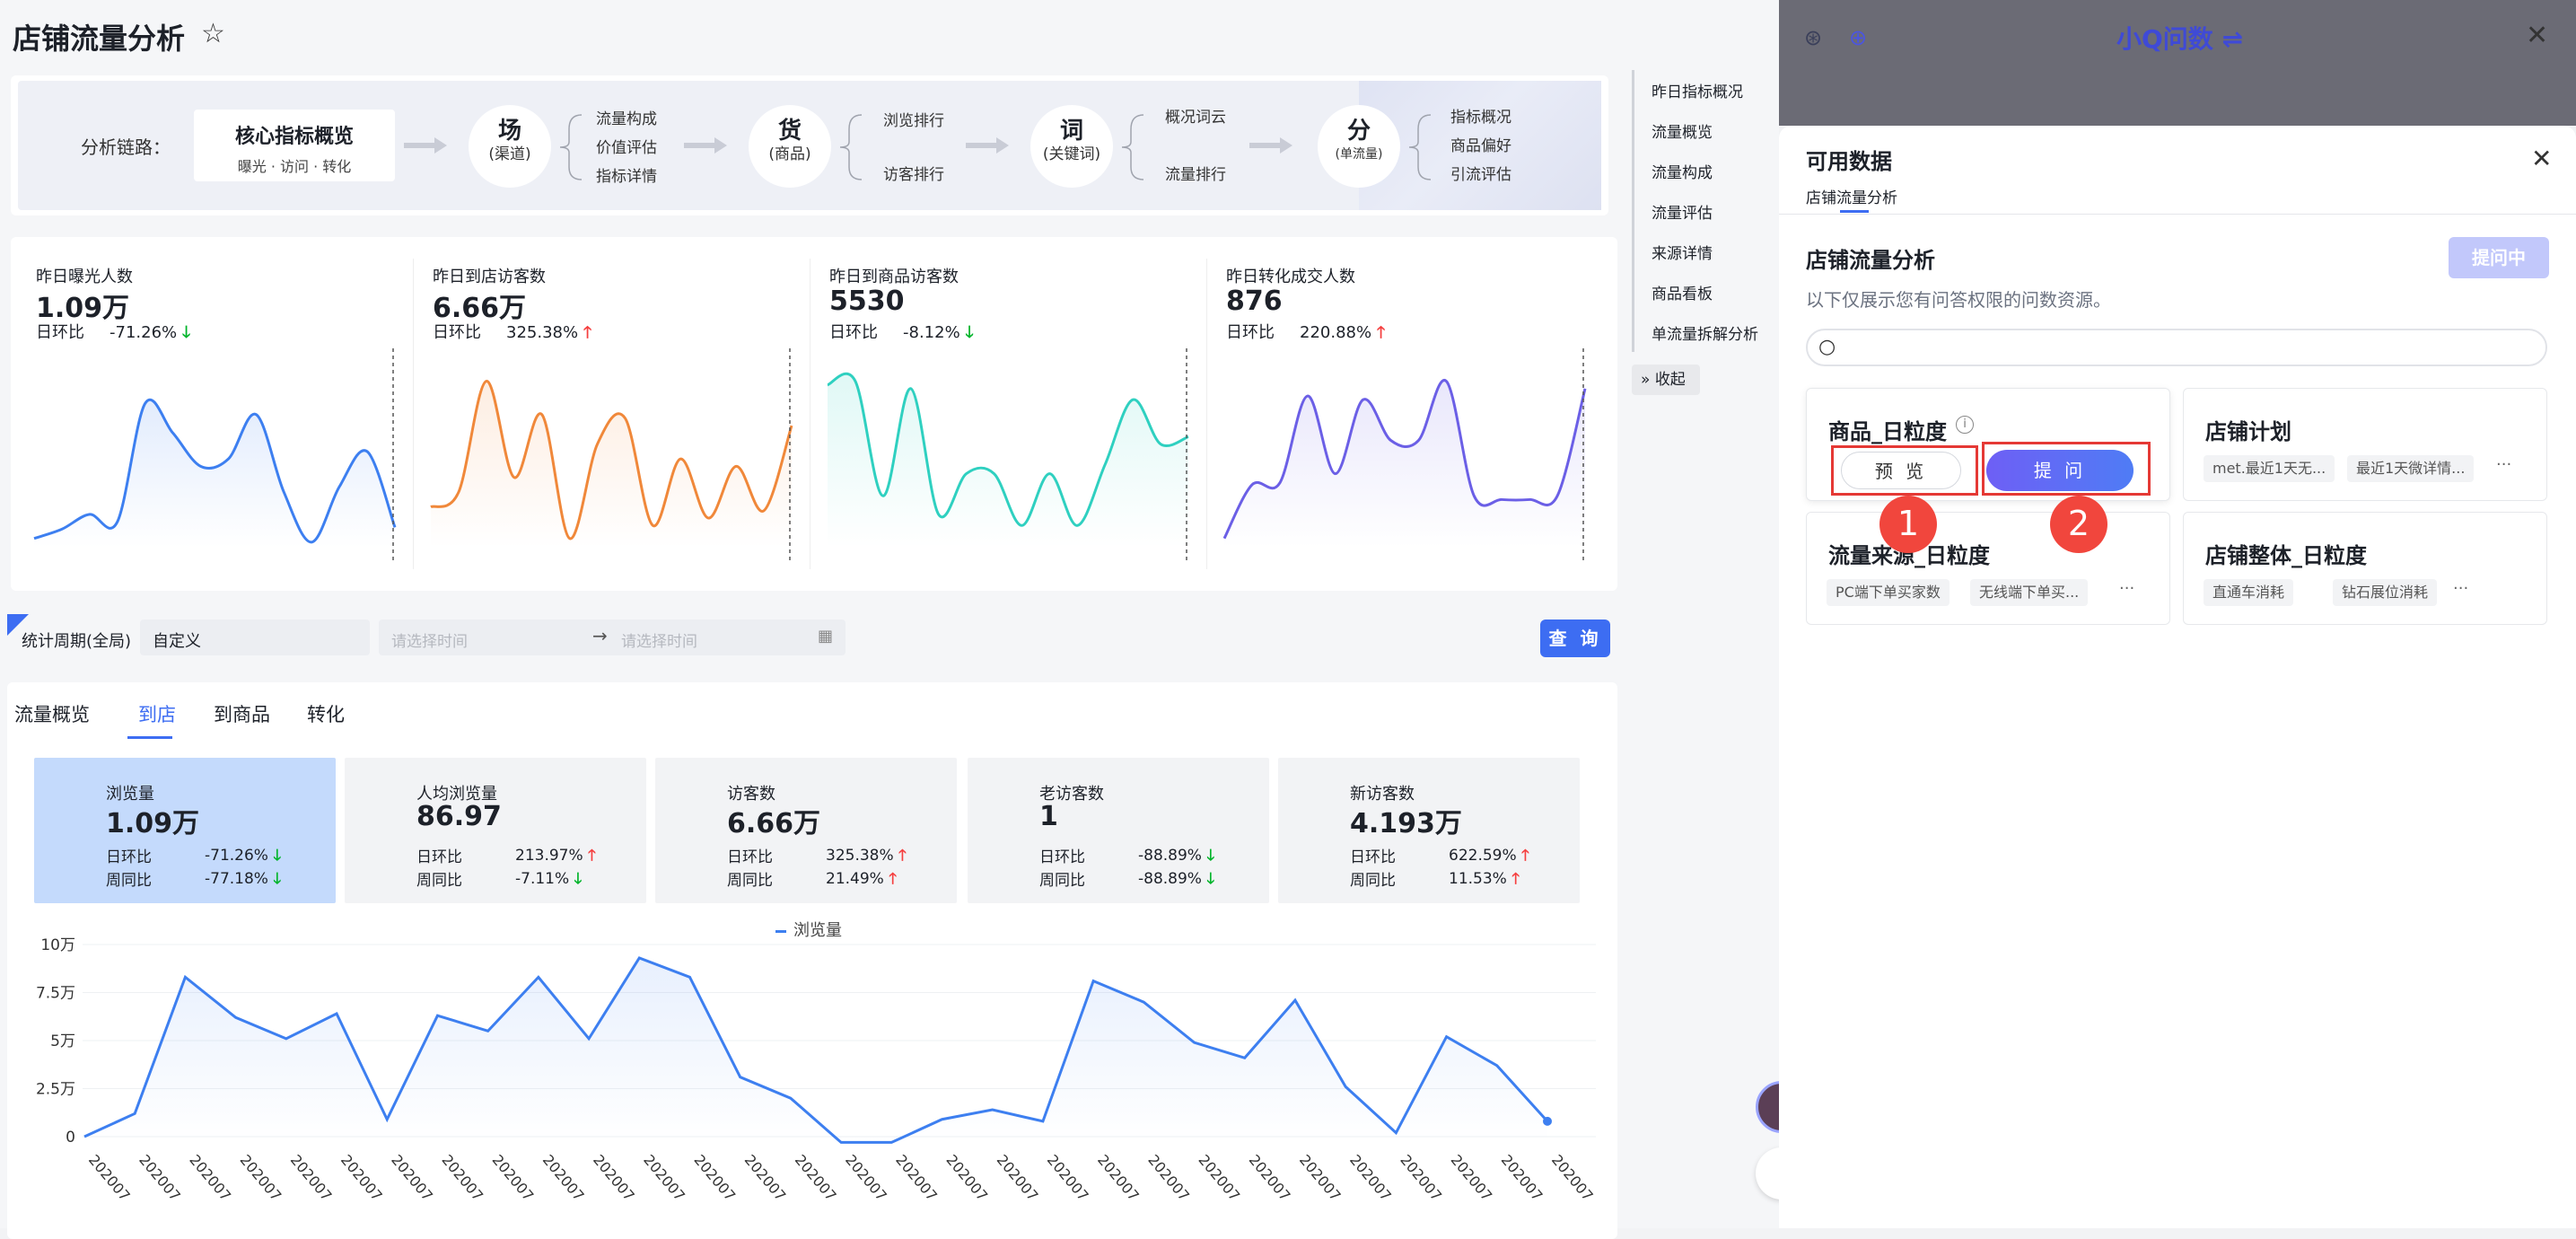 Image resolution: width=2576 pixels, height=1239 pixels. What do you see at coordinates (1429, 831) in the screenshot?
I see `metric-card: 新访客数 4.193万 日环比 622.59% 🡑 周同比 11.53% 🡑` at bounding box center [1429, 831].